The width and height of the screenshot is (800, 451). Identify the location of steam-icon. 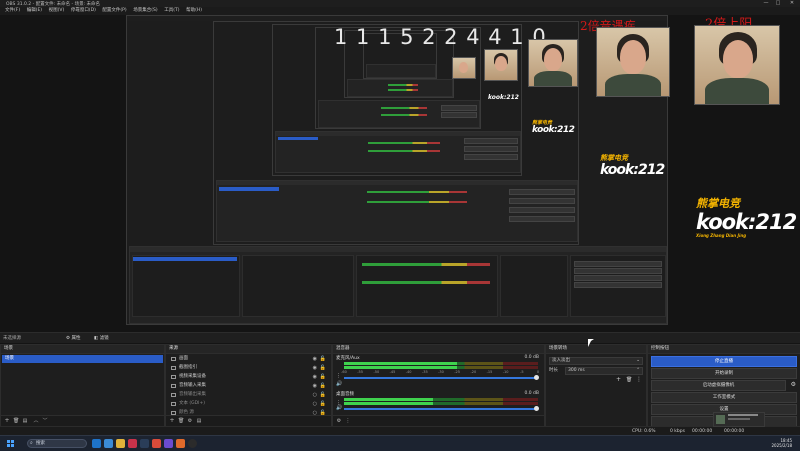
(144, 443).